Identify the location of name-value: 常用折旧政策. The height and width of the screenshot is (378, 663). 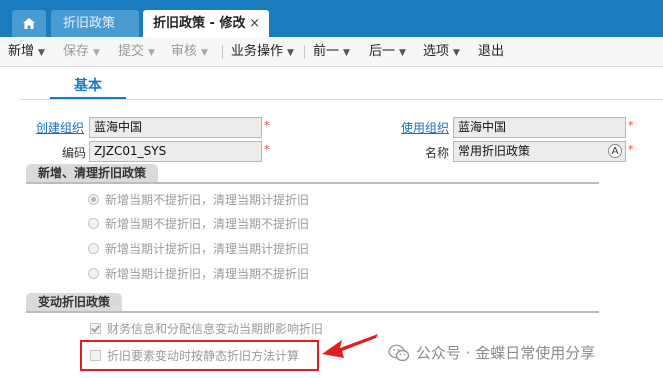
(494, 151).